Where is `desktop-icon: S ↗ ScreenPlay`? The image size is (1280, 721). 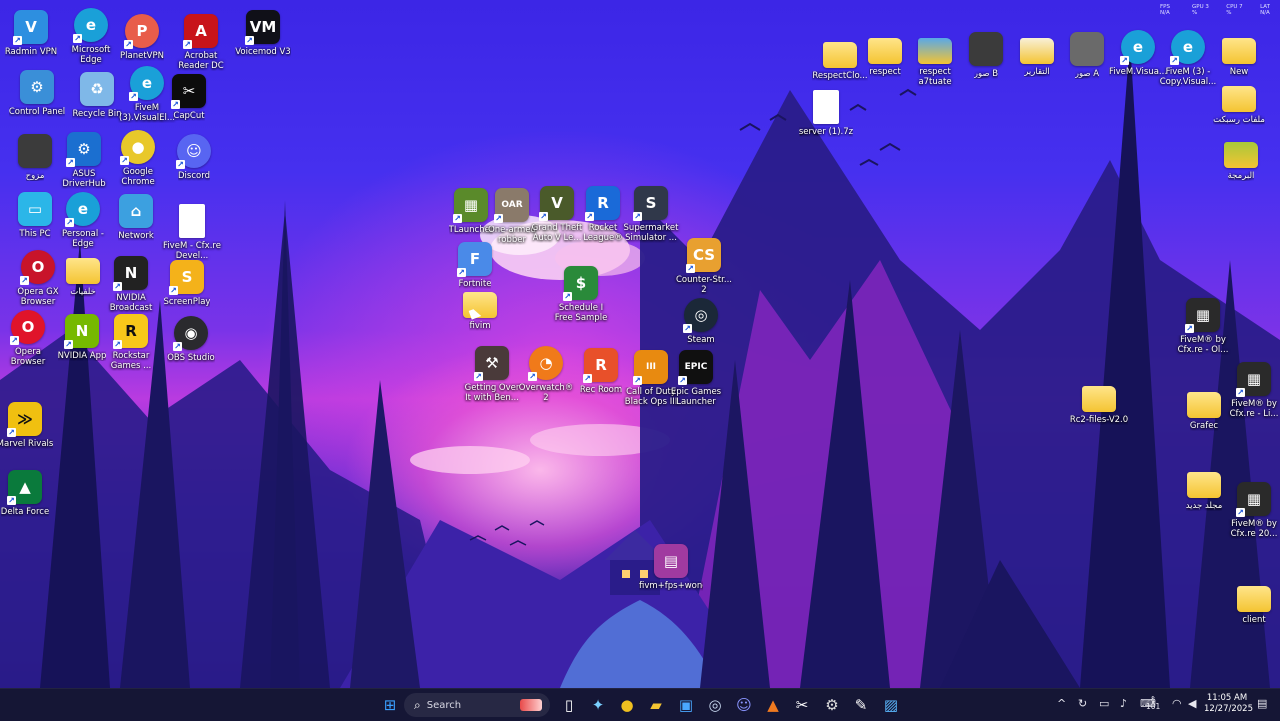
desktop-icon: S ↗ ScreenPlay is located at coordinates (187, 283).